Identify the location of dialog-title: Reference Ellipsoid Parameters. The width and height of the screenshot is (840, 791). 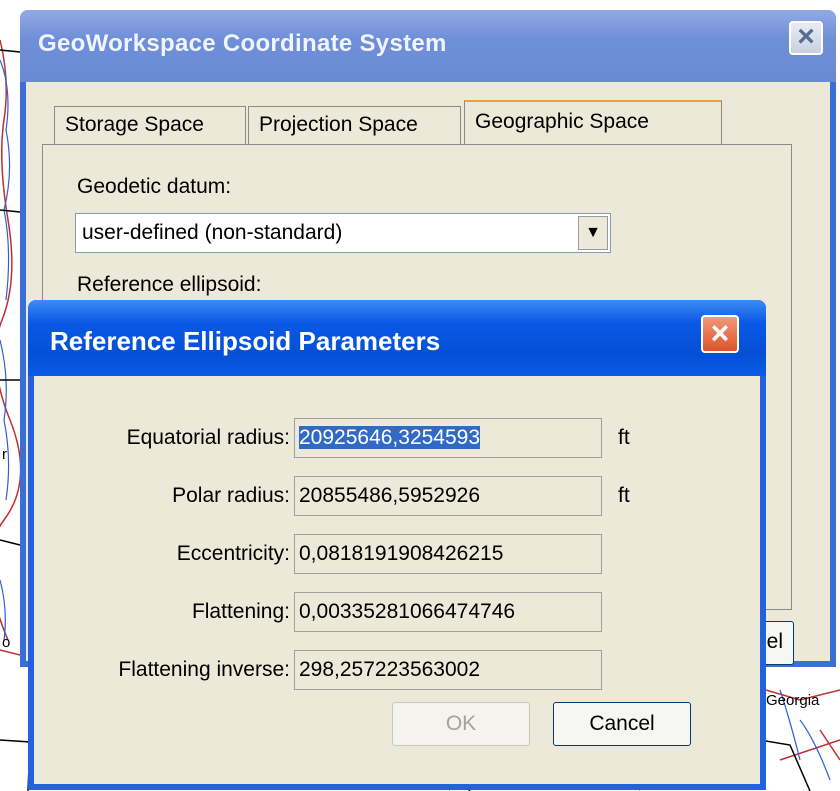
(245, 341).